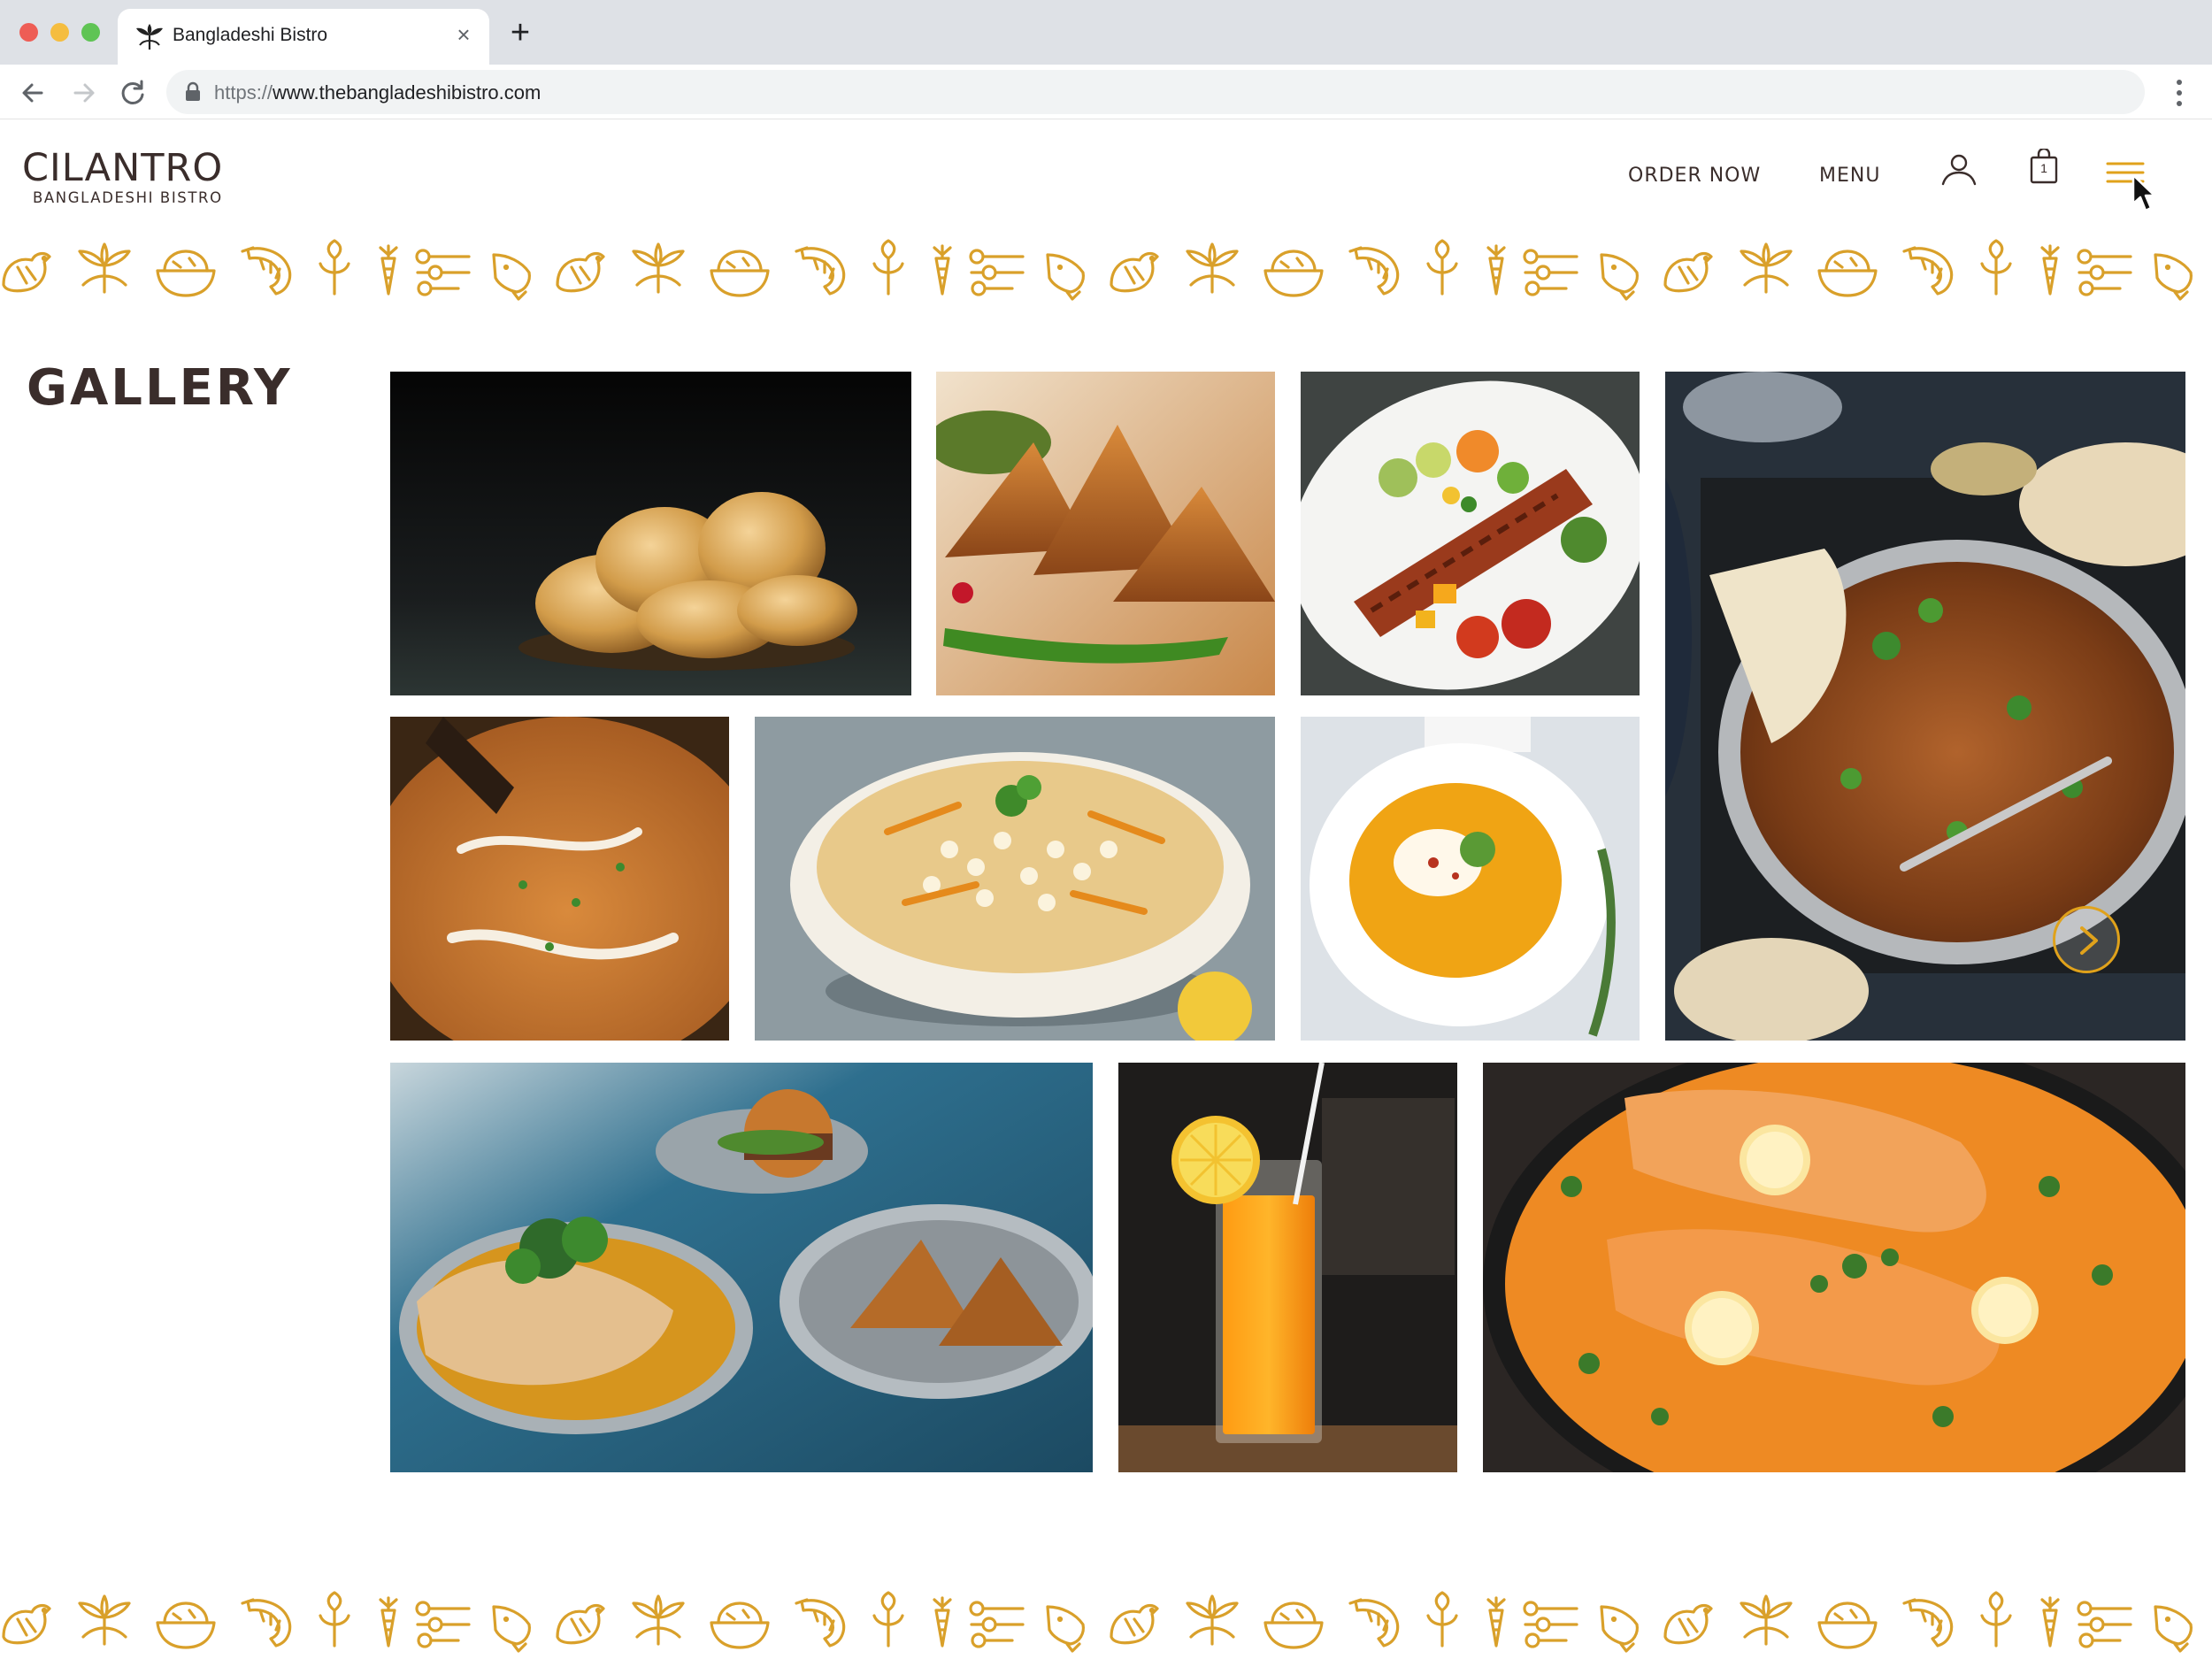 Image resolution: width=2212 pixels, height=1659 pixels. Describe the element at coordinates (2144, 193) in the screenshot. I see `mouse-cursor-icon` at that location.